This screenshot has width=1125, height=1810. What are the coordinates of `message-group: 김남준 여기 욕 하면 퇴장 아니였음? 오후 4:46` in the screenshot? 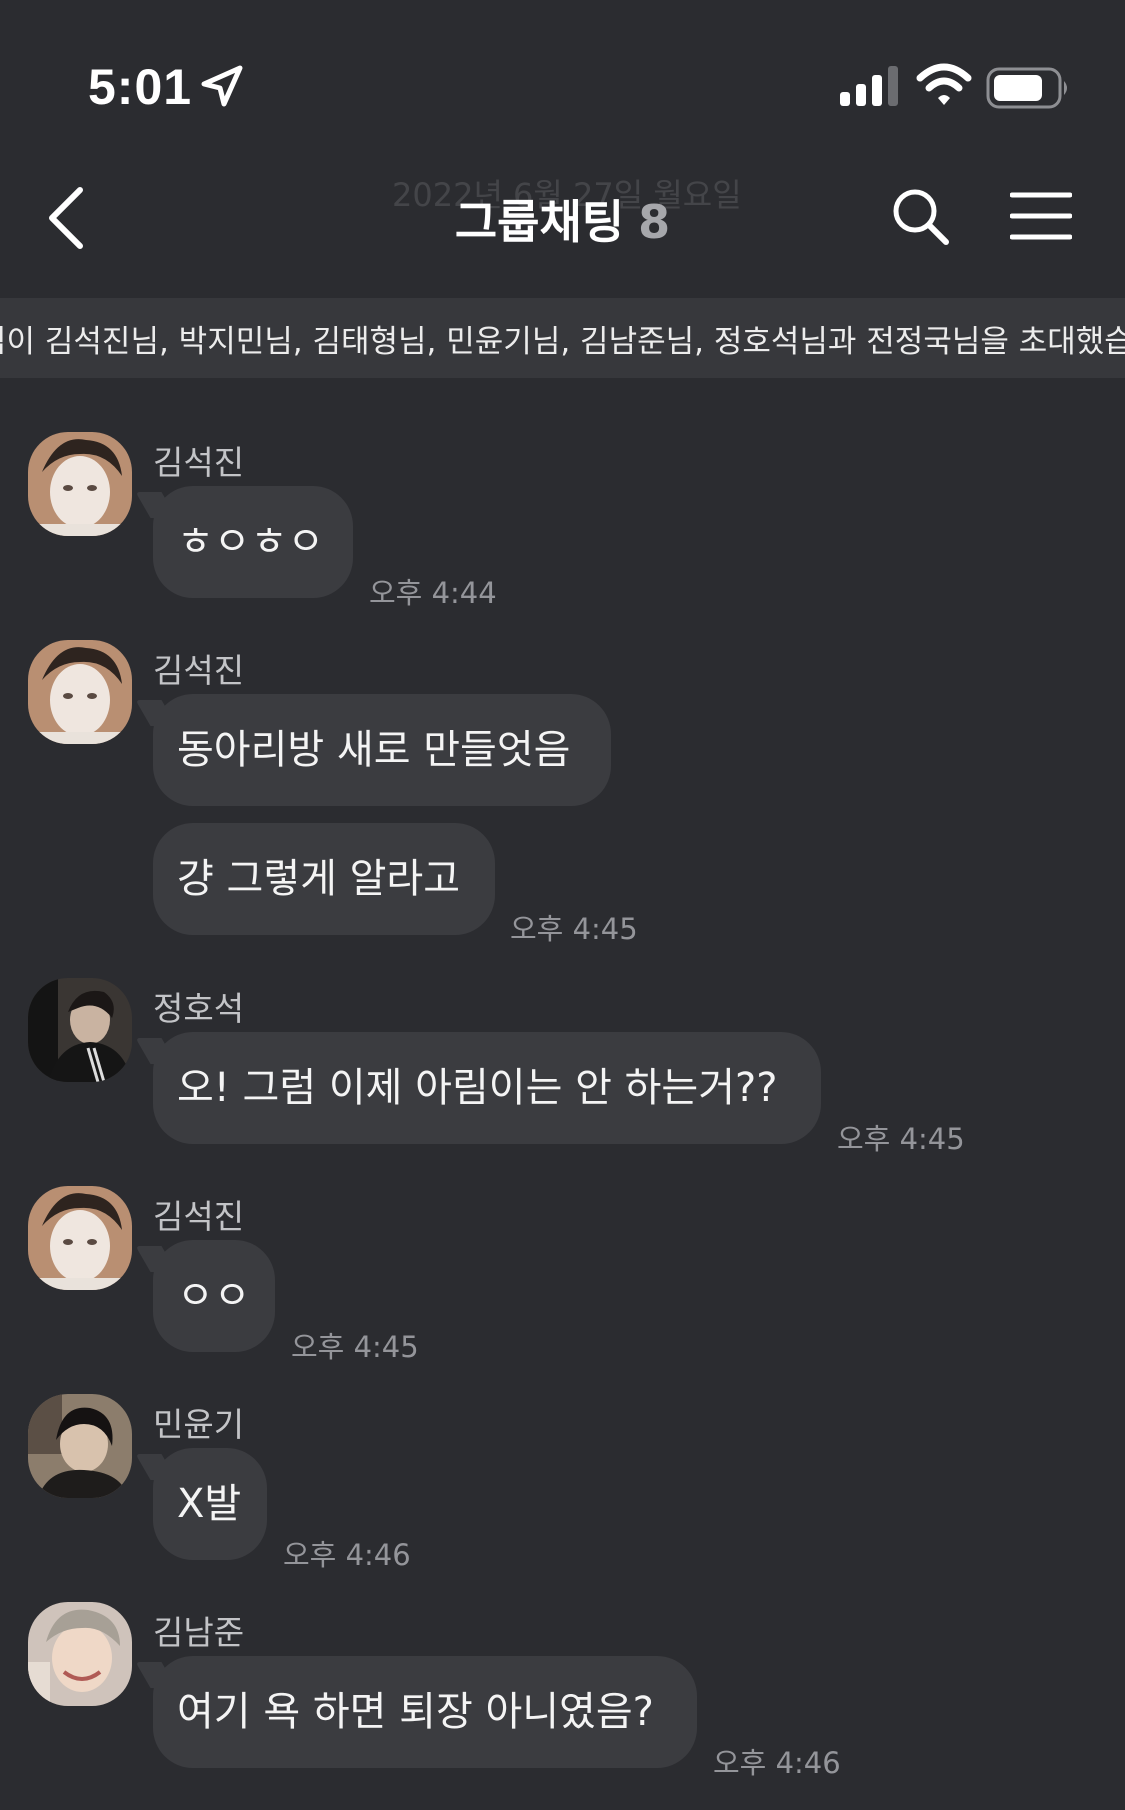 It's located at (562, 1691).